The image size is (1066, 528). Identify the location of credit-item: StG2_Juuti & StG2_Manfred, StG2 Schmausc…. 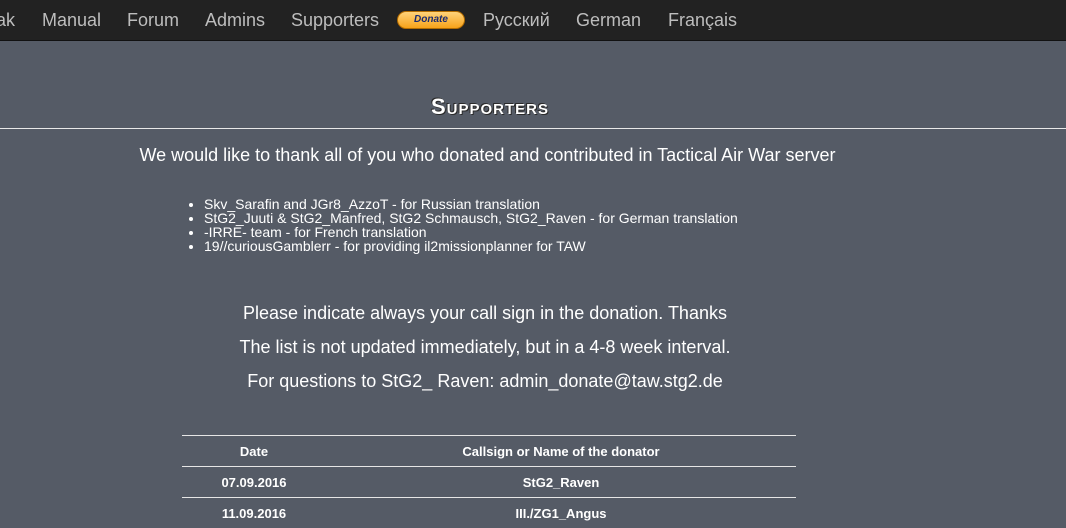
(471, 218).